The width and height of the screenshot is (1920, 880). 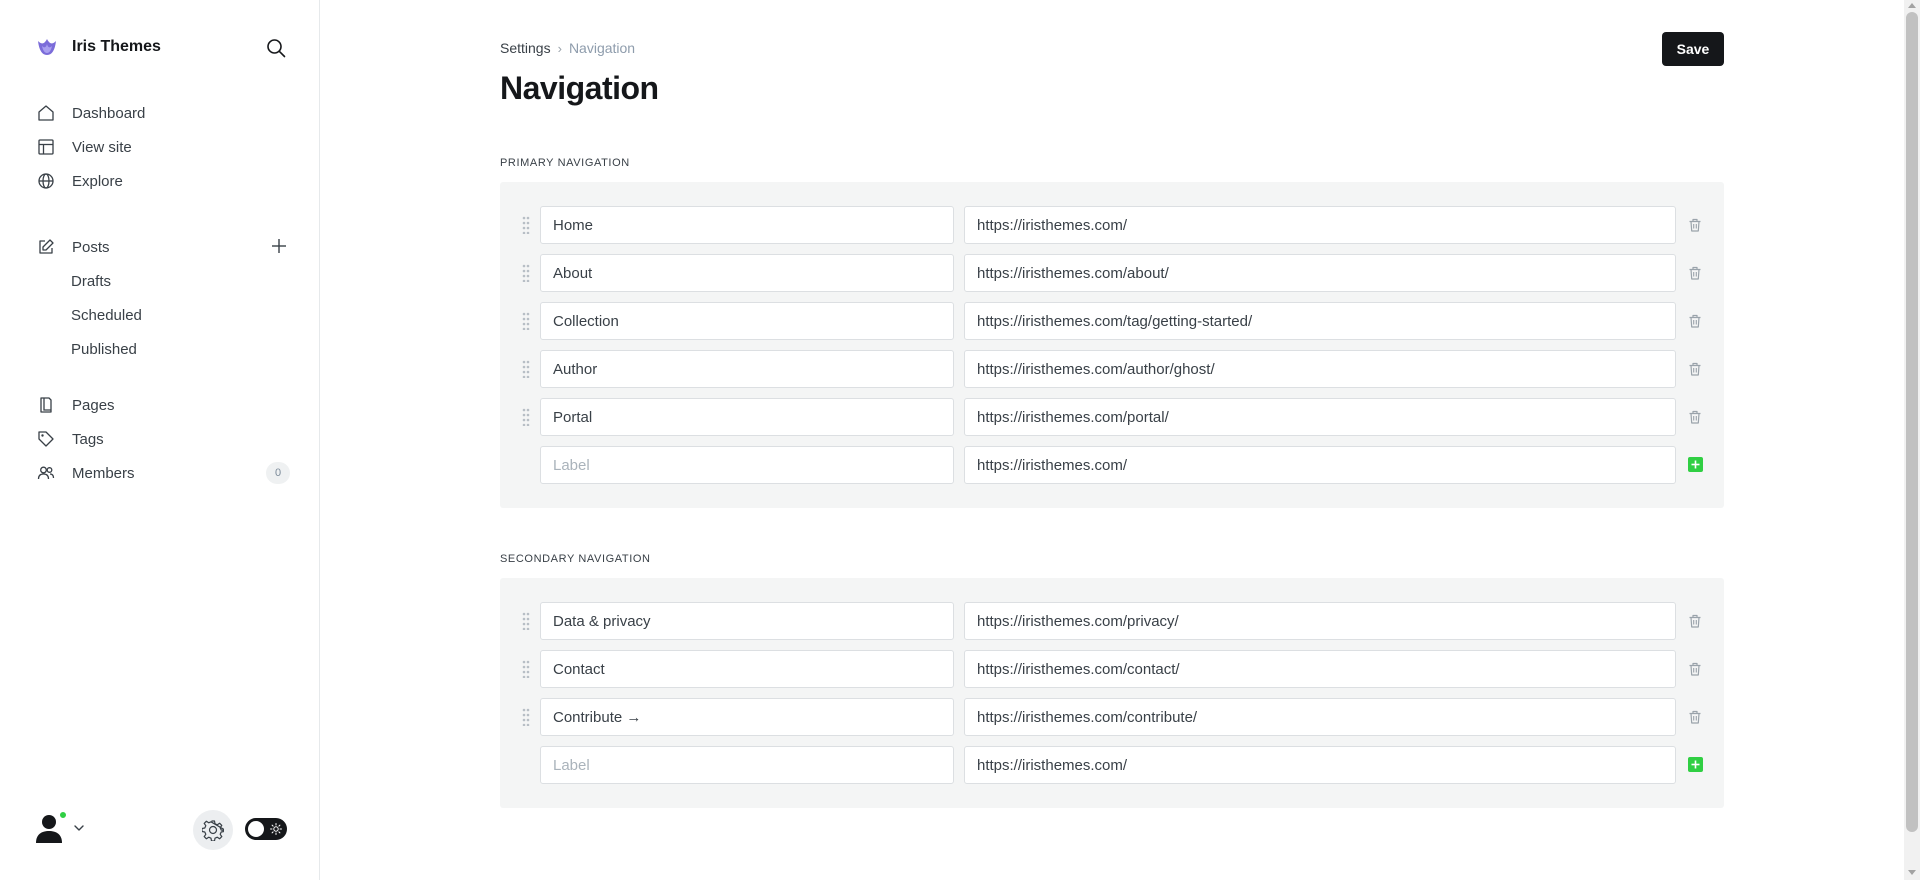 I want to click on breadcrumb-settings: Settings, so click(x=525, y=48).